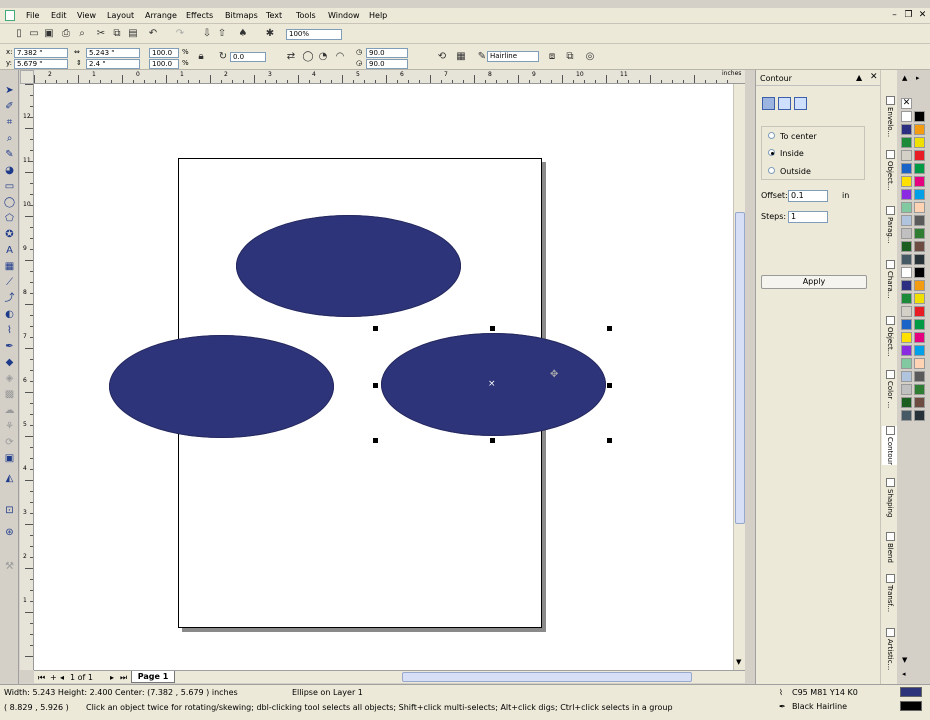  I want to click on fill-swatch, so click(911, 692).